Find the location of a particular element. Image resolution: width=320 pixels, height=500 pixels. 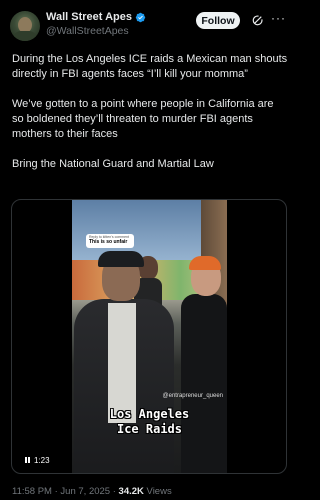

person-body is located at coordinates (204, 383).